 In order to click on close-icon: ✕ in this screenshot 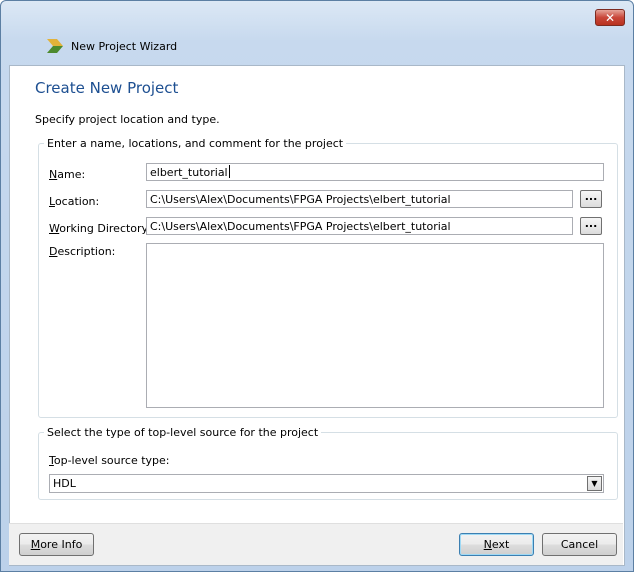, I will do `click(610, 18)`.